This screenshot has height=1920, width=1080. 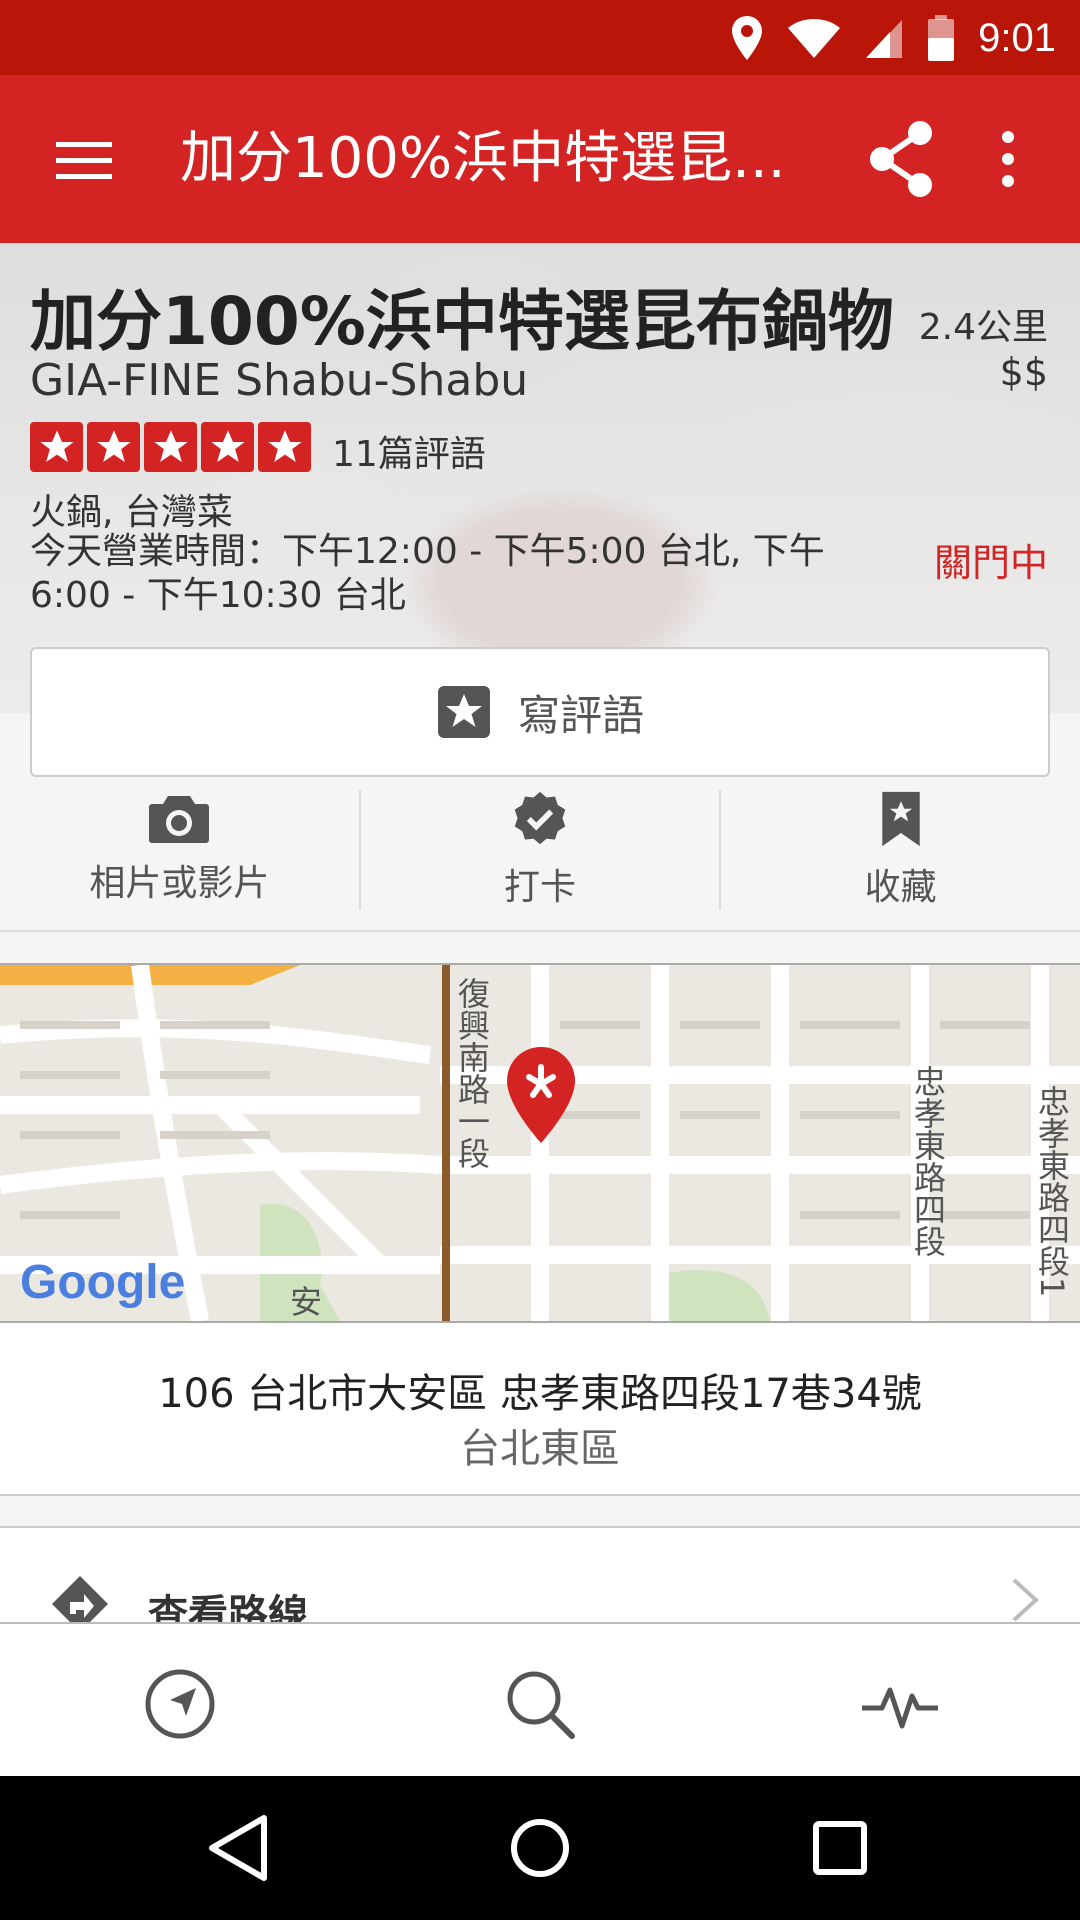 I want to click on bookmark-button: 收藏, so click(x=900, y=850).